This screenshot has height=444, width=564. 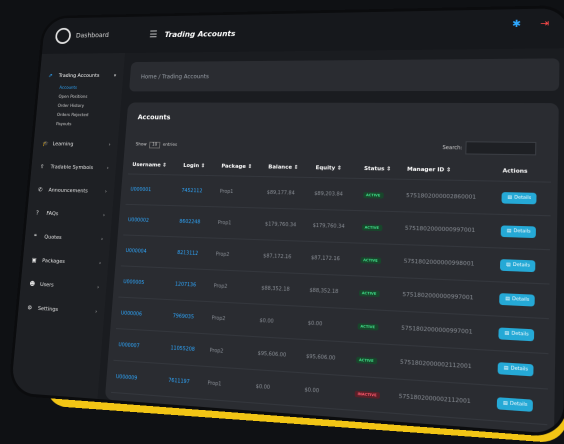 What do you see at coordinates (524, 172) in the screenshot?
I see `col-header-actions: Actions` at bounding box center [524, 172].